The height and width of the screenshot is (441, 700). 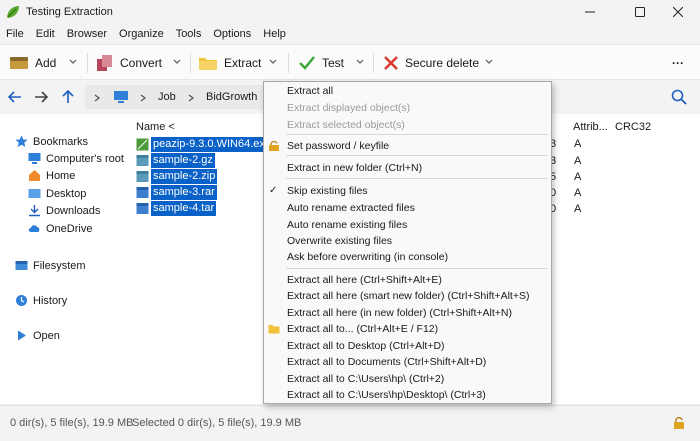 I want to click on table-row: sample-3.rar, so click(x=176, y=192).